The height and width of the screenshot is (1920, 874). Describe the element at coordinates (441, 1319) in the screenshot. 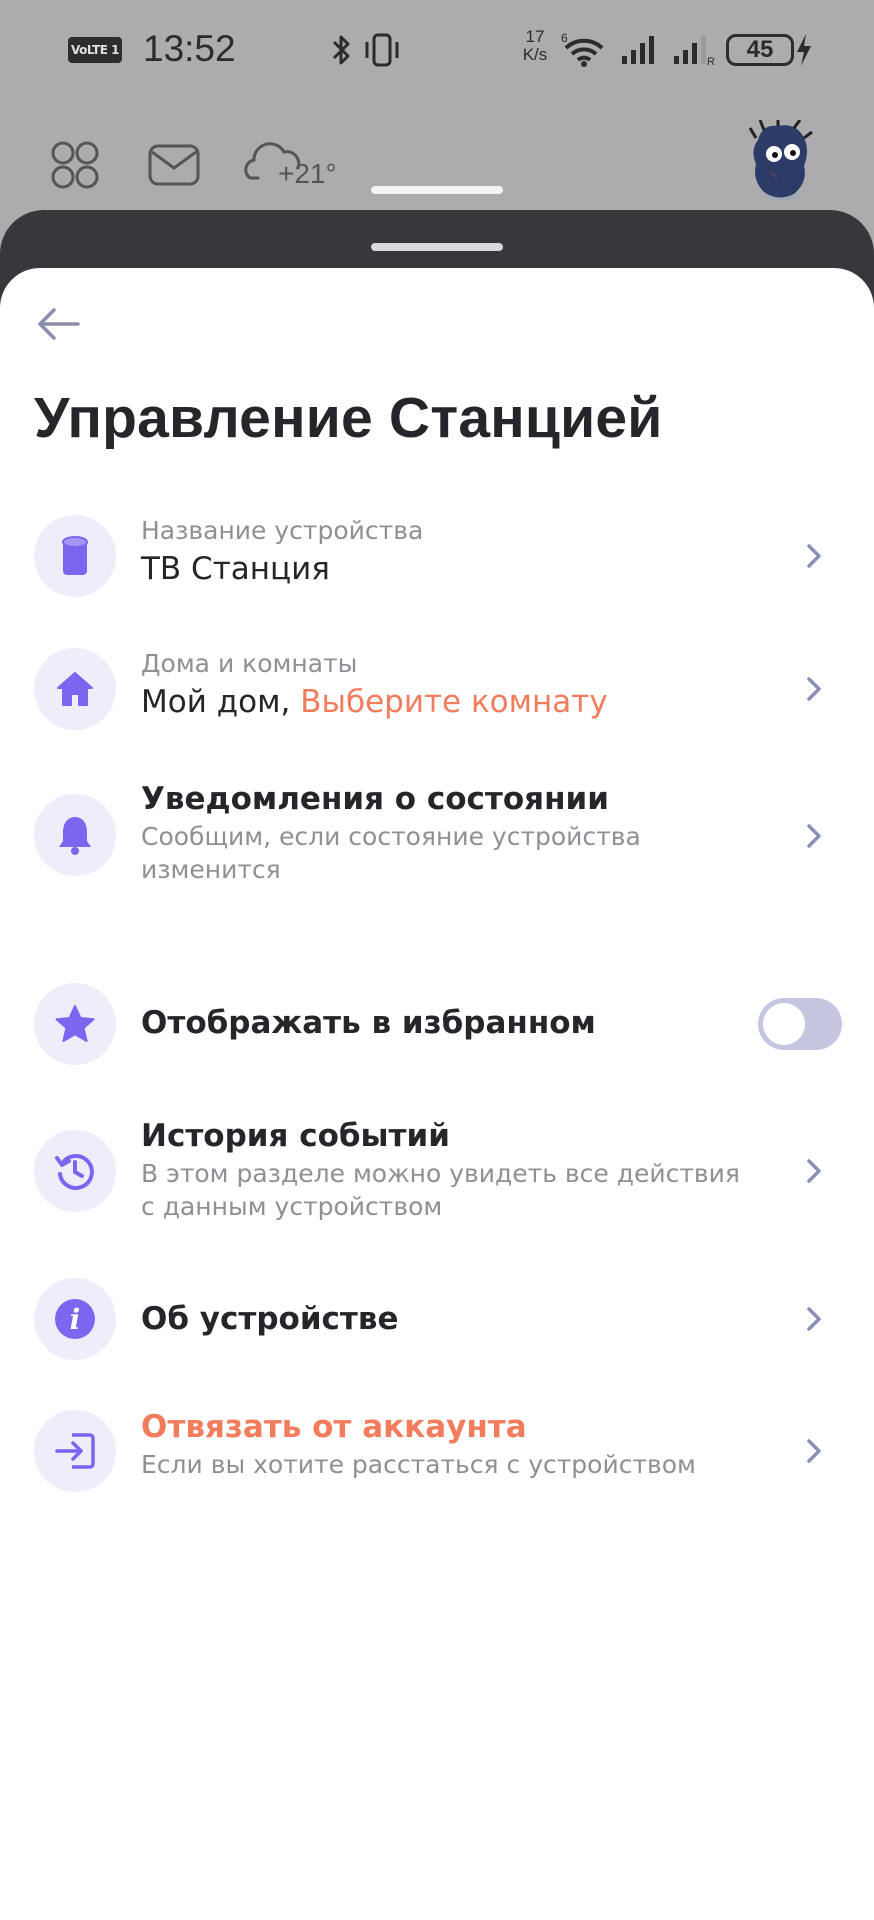

I see `about-text: Об устройстве` at that location.